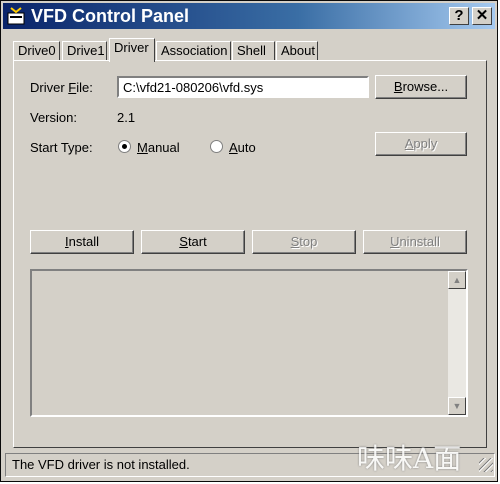 This screenshot has height=484, width=500. I want to click on resize-grip-icon, so click(486, 465).